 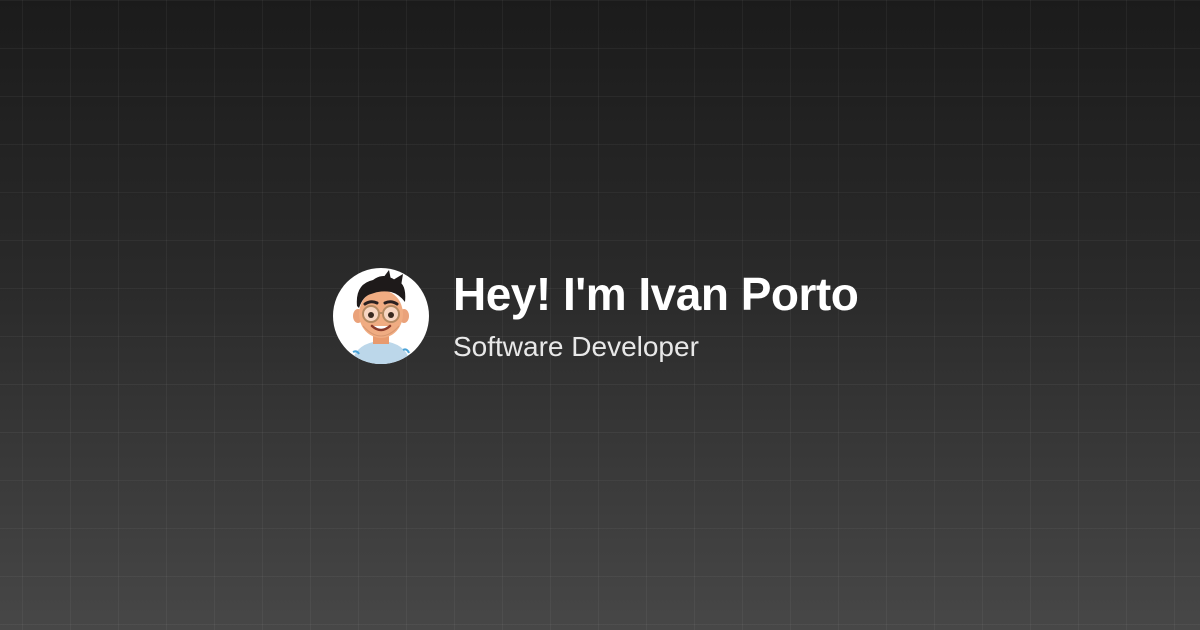 I want to click on memoji-avatar-icon, so click(x=381, y=317).